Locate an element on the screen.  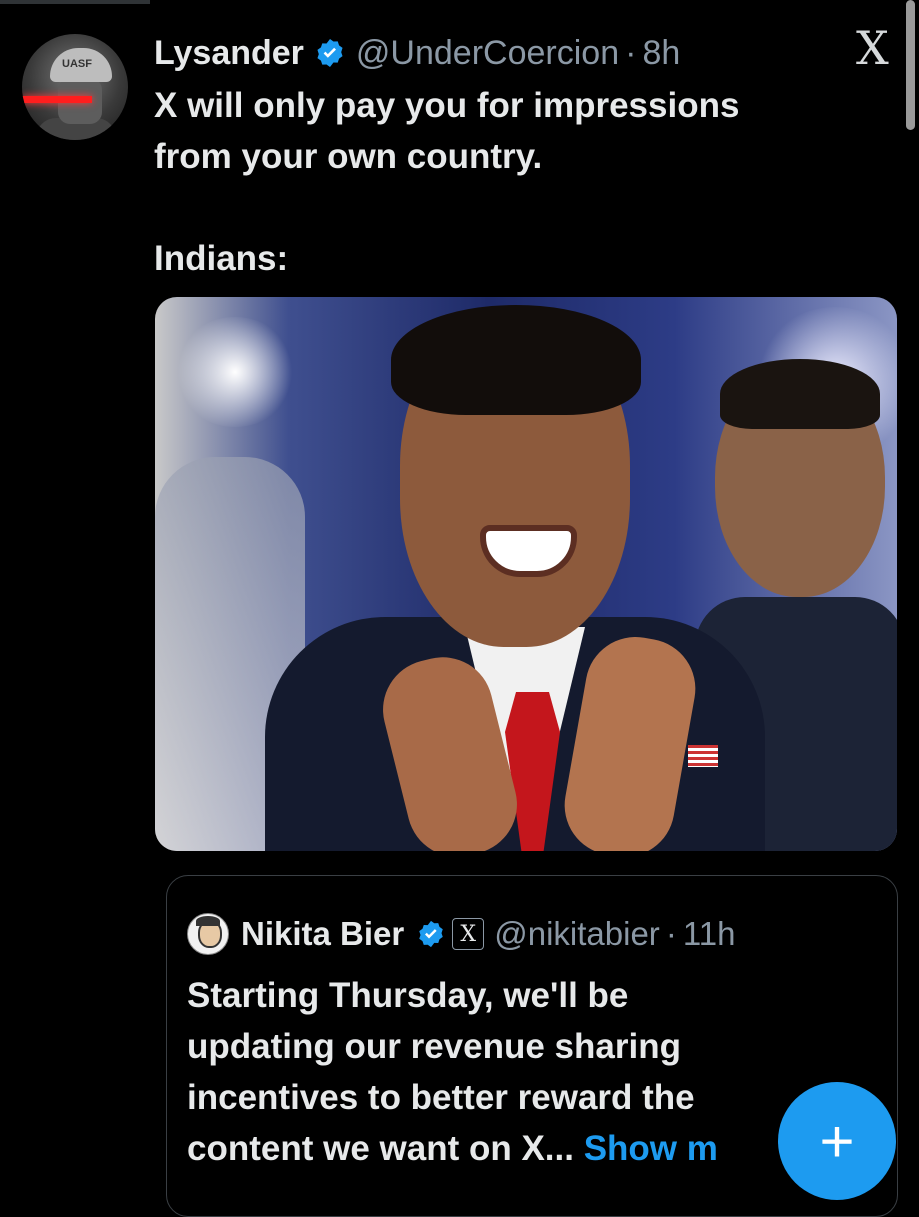
avatar-laser-eye is located at coordinates (57, 99).